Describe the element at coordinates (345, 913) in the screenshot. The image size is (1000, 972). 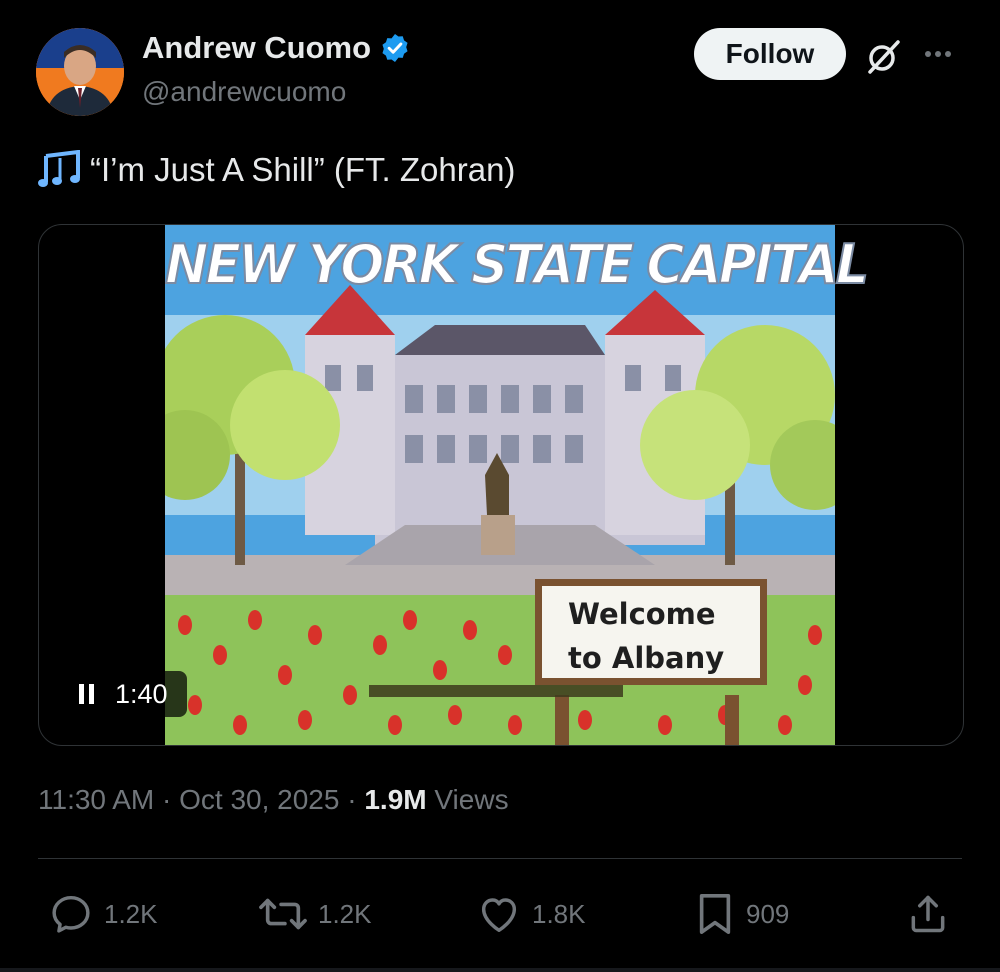
I see `repost-count: 1.2K` at that location.